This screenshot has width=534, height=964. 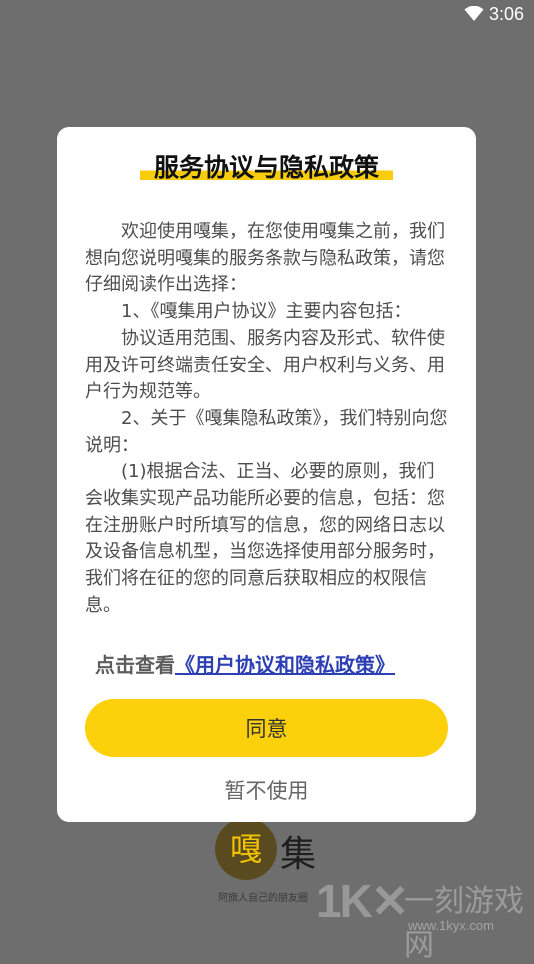 What do you see at coordinates (266, 790) in the screenshot?
I see `decline-button: 暂不使用` at bounding box center [266, 790].